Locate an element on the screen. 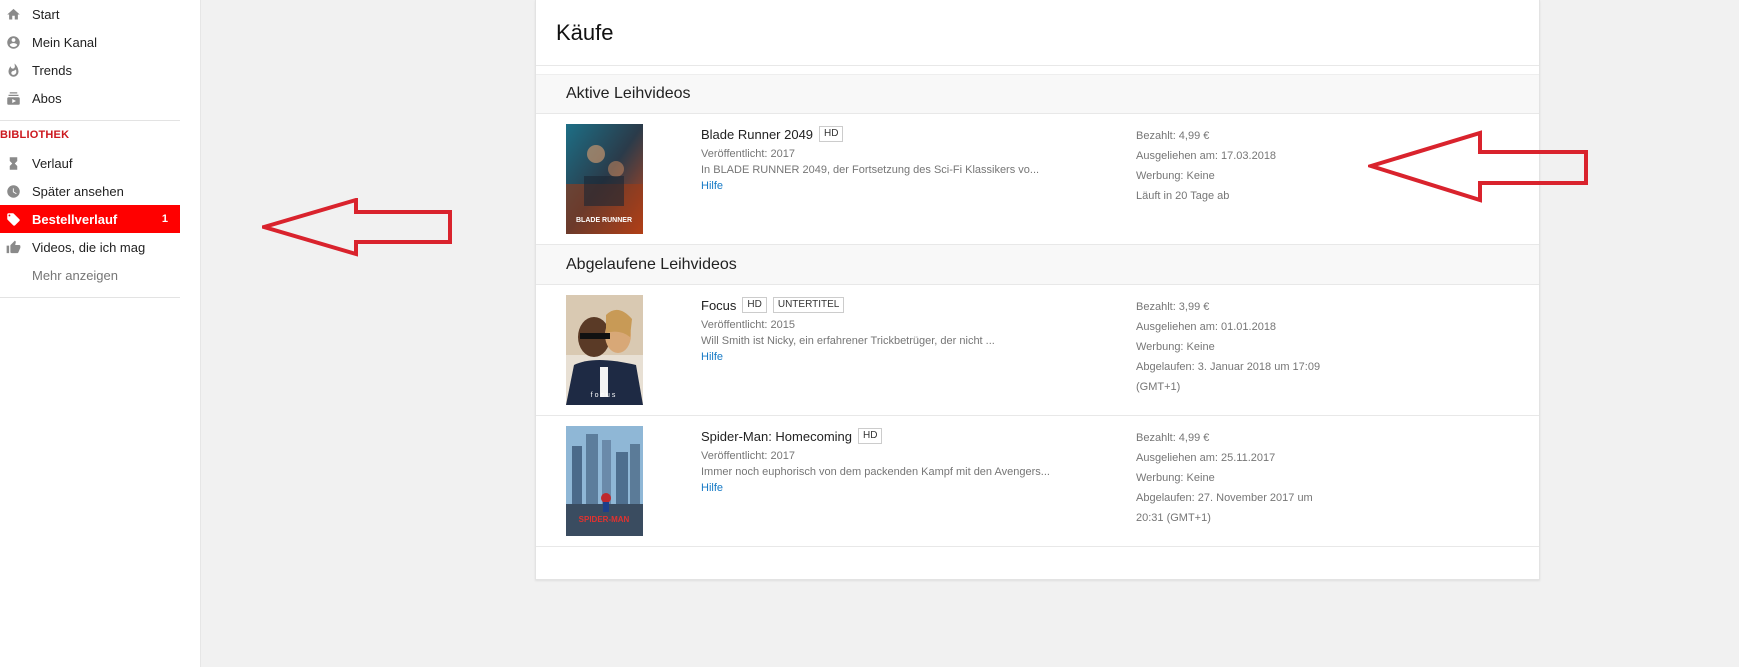 Image resolution: width=1739 pixels, height=667 pixels. thumb-up-icon is located at coordinates (13, 247).